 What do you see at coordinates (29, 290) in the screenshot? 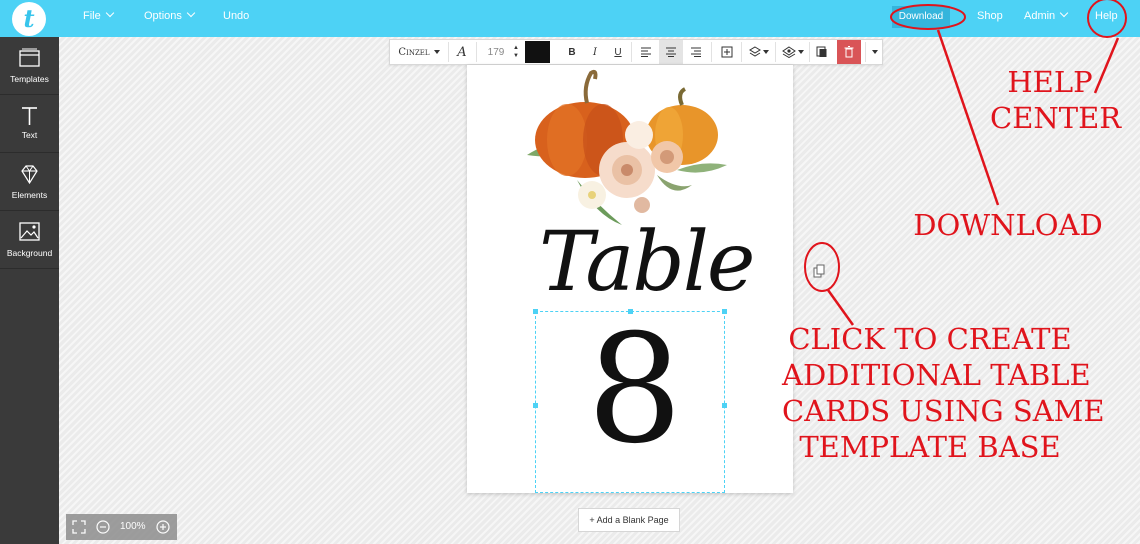
I see `sidebar: Templates Text Elements Background` at bounding box center [29, 290].